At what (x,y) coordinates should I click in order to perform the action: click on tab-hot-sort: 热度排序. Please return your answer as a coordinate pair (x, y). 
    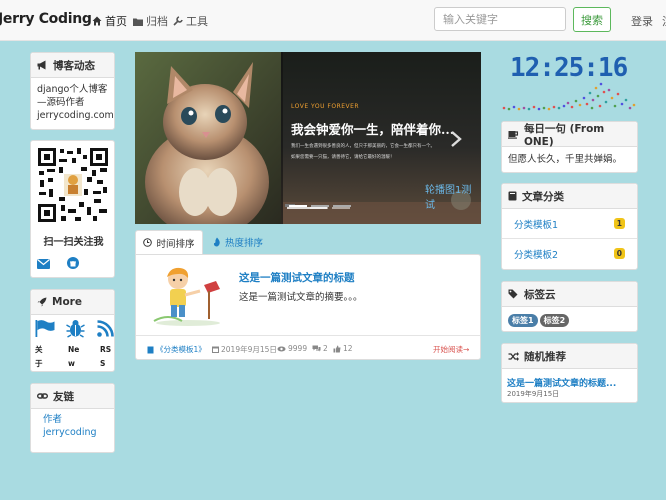
    Looking at the image, I should click on (238, 242).